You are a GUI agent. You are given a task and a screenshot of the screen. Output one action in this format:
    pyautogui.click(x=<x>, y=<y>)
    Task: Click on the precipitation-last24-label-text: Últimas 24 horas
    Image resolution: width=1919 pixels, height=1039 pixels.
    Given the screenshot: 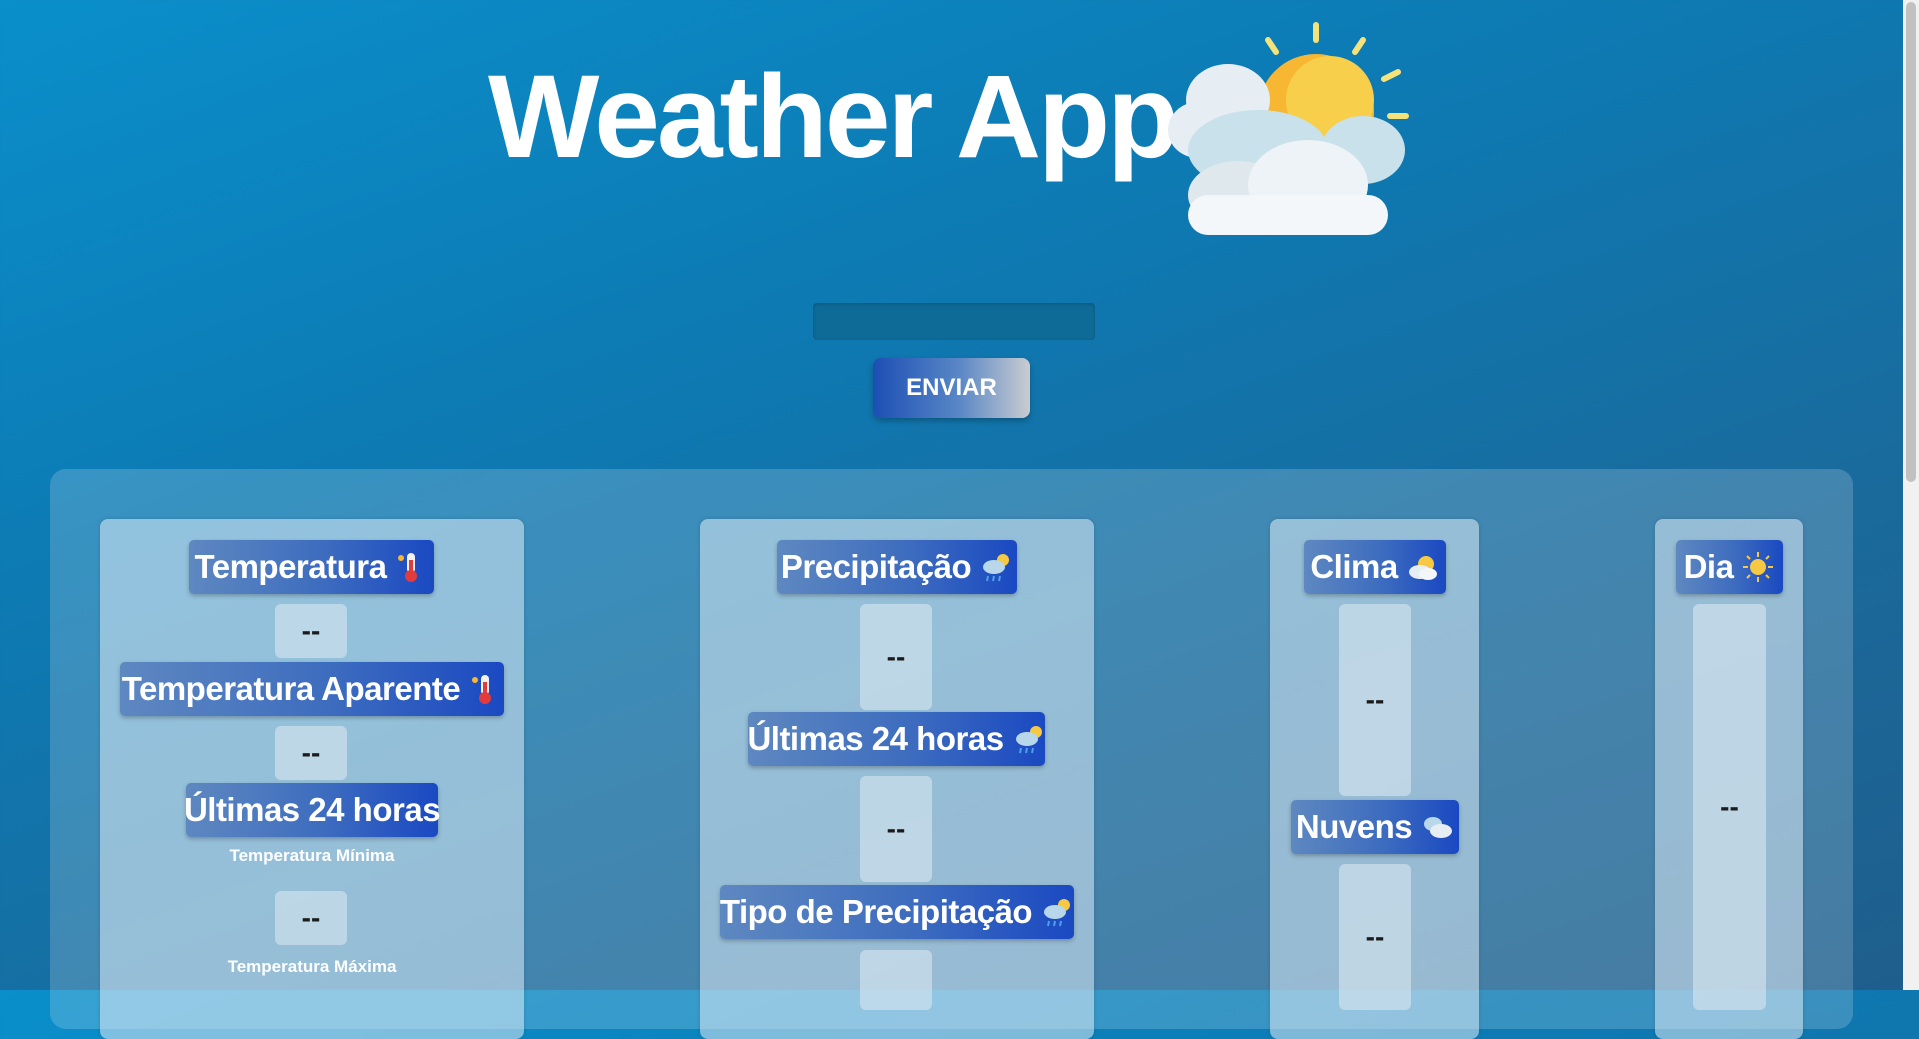 What is the action you would take?
    pyautogui.click(x=875, y=738)
    